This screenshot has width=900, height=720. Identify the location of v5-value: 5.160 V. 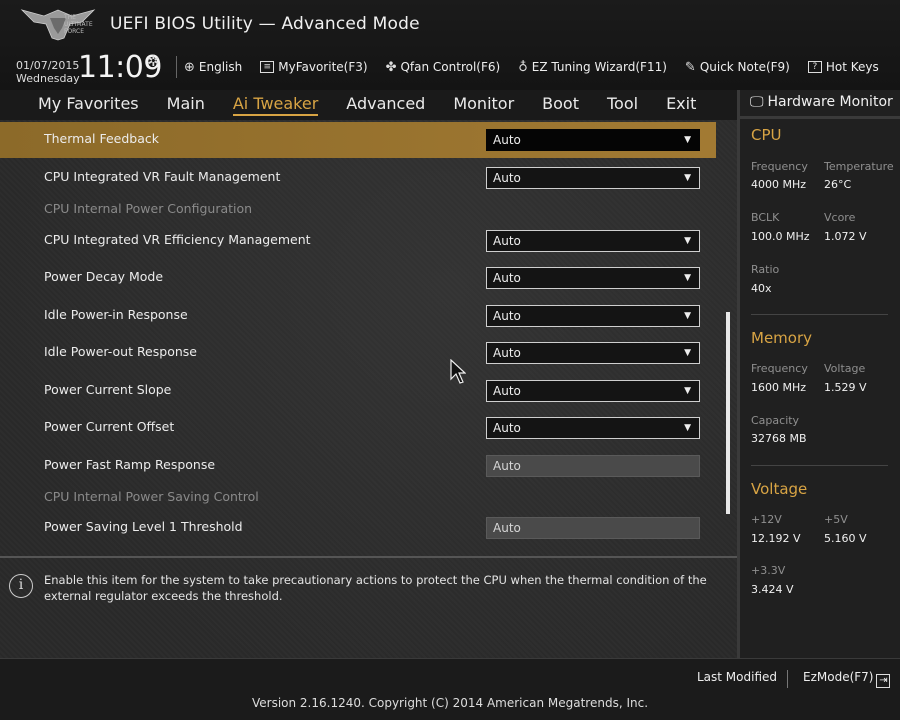
(845, 538).